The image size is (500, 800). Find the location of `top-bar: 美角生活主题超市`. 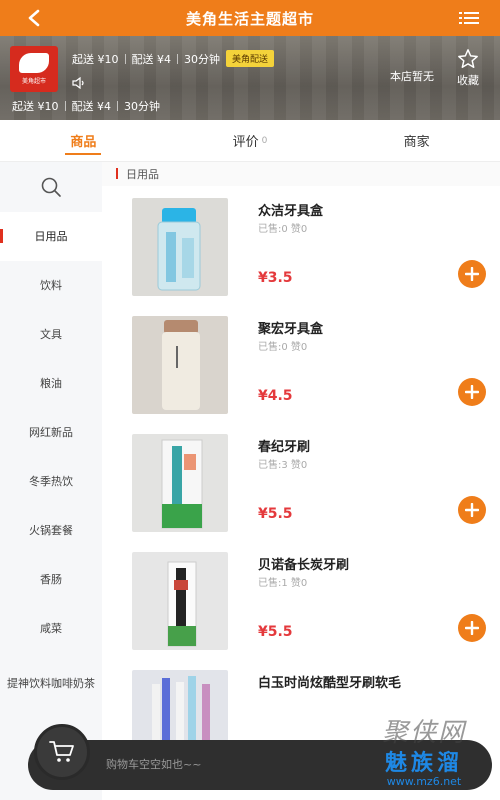

top-bar: 美角生活主题超市 is located at coordinates (250, 18).